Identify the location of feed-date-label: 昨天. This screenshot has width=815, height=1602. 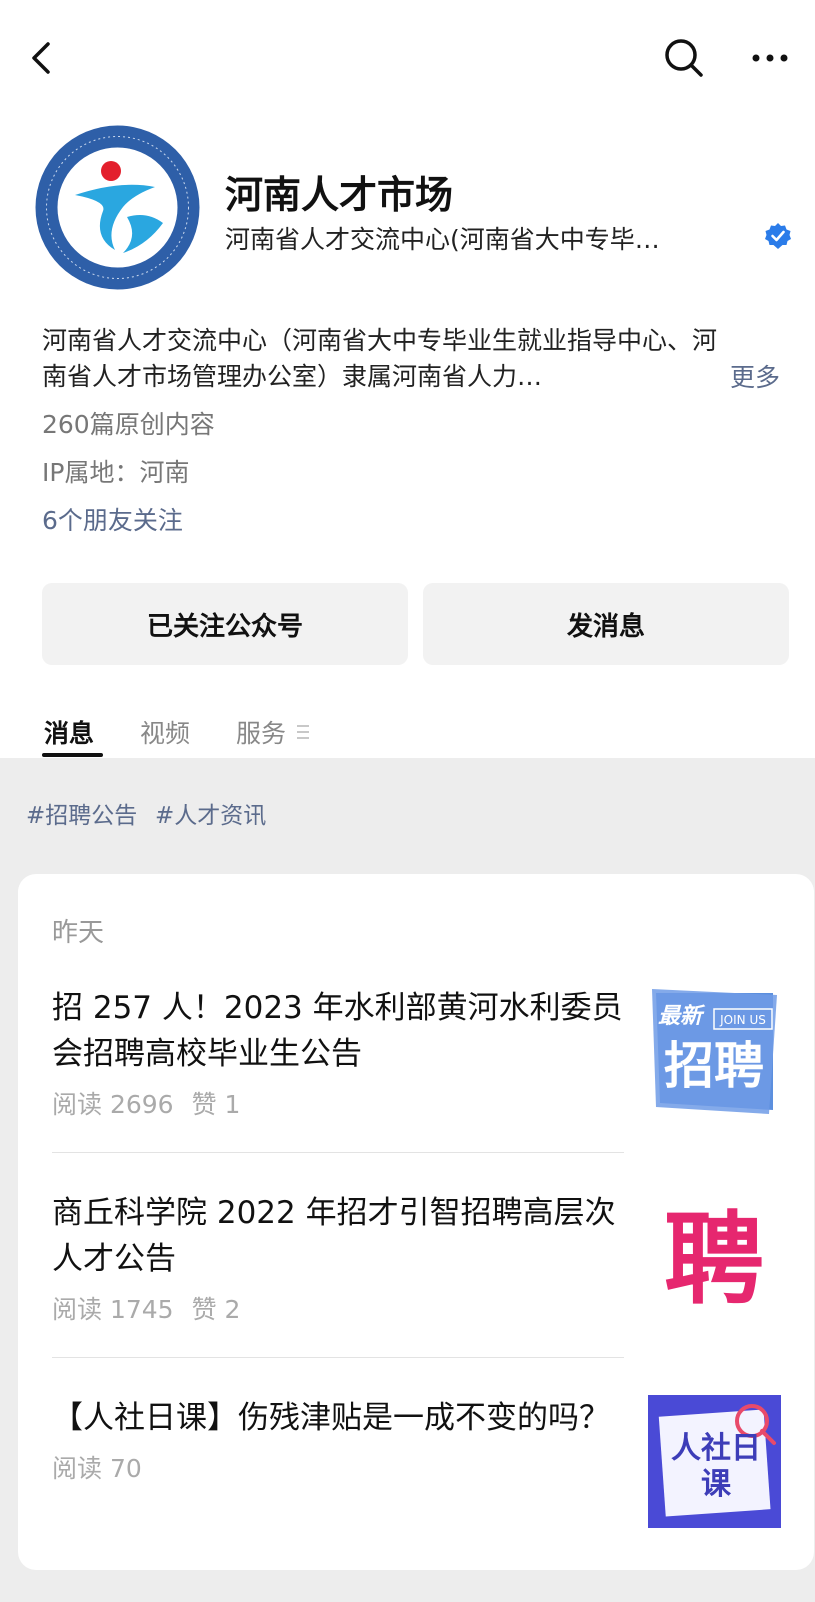
(78, 933).